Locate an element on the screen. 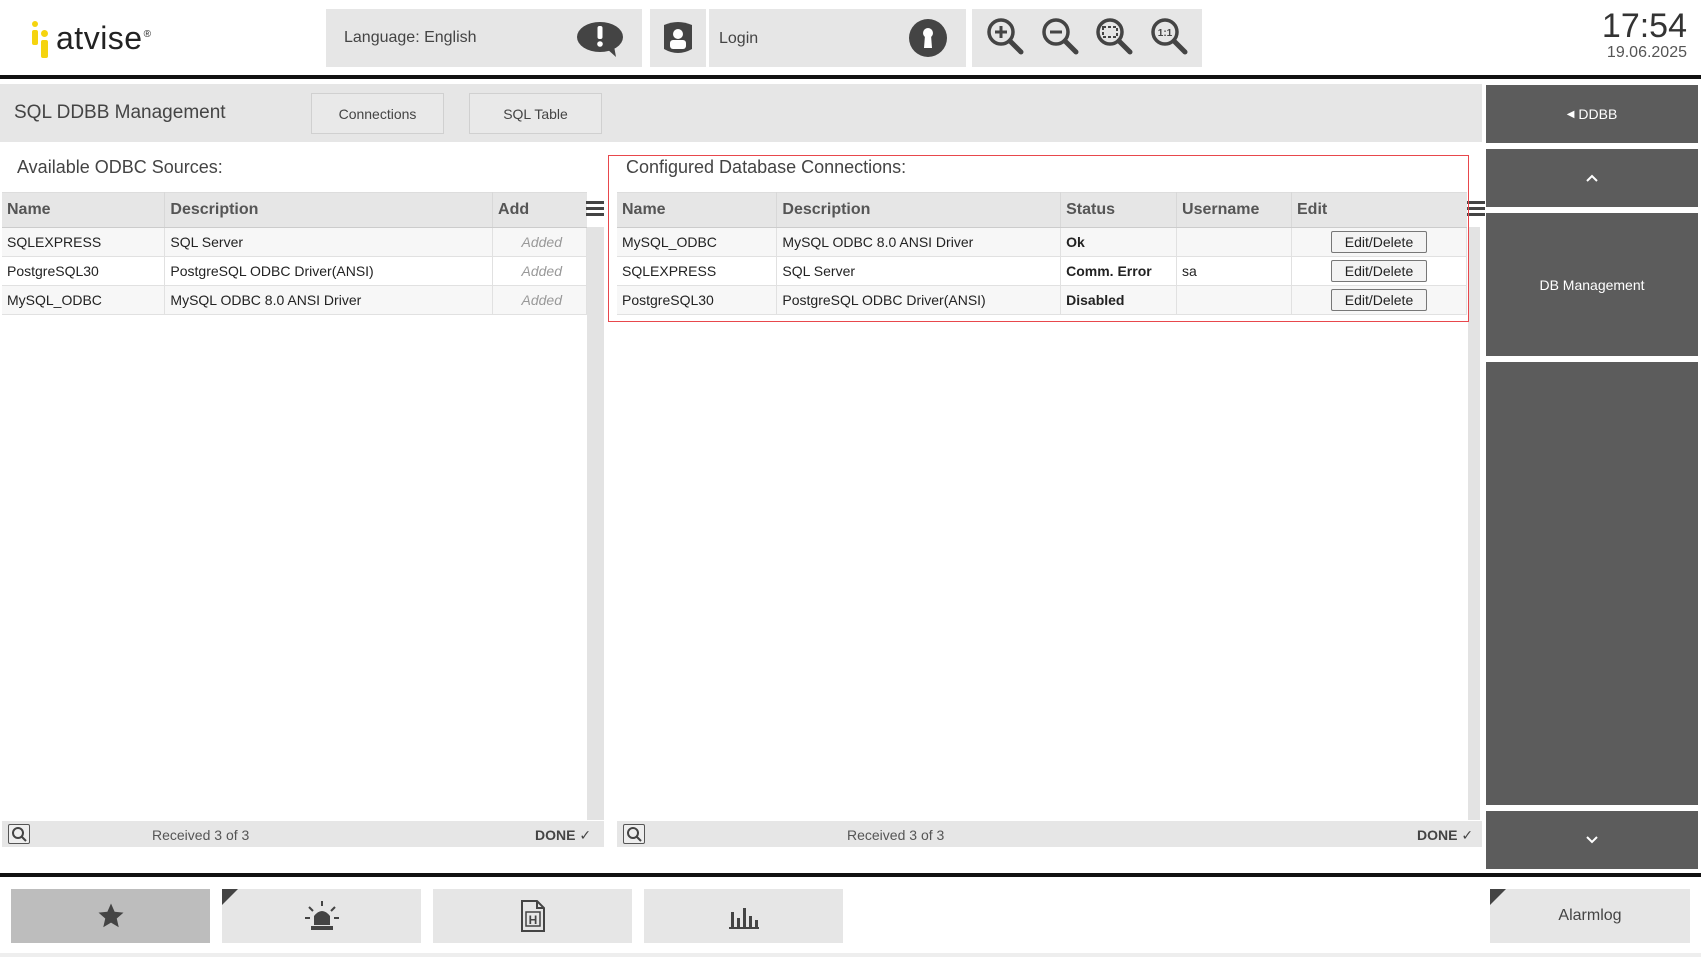  scroll-down-button is located at coordinates (1592, 840).